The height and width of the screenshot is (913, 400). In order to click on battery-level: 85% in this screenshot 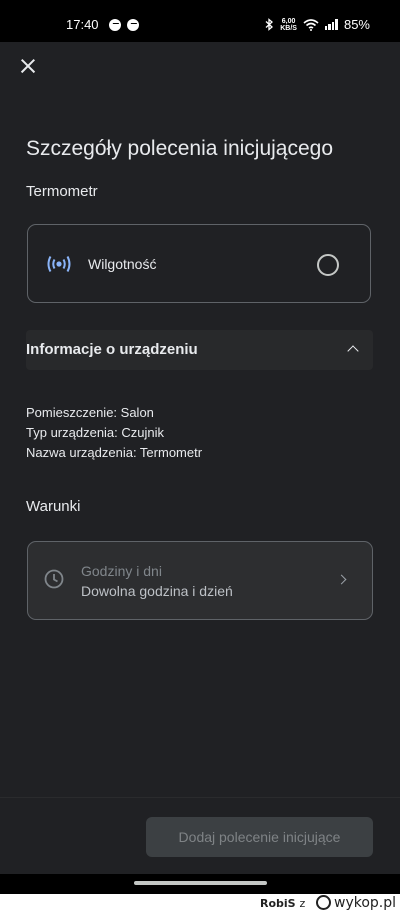, I will do `click(356, 24)`.